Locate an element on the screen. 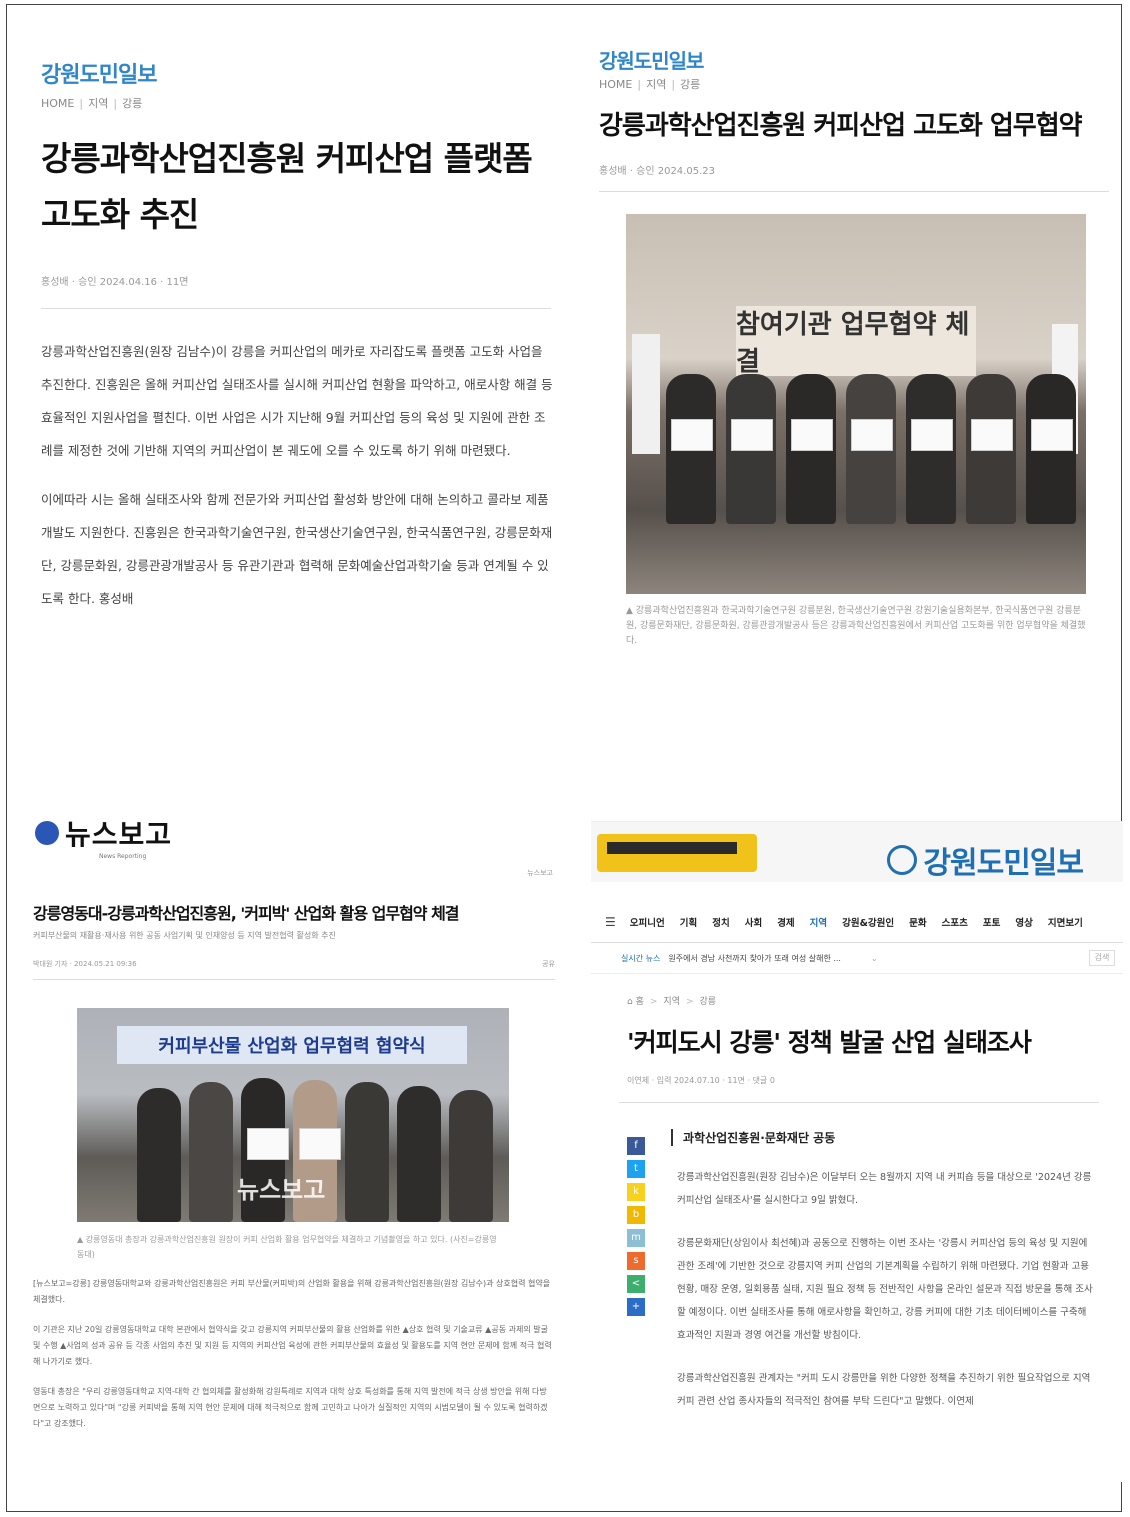 Image resolution: width=1130 pixels, height=1517 pixels. photo-banner: 참여기관 업무협약 체결 is located at coordinates (856, 341).